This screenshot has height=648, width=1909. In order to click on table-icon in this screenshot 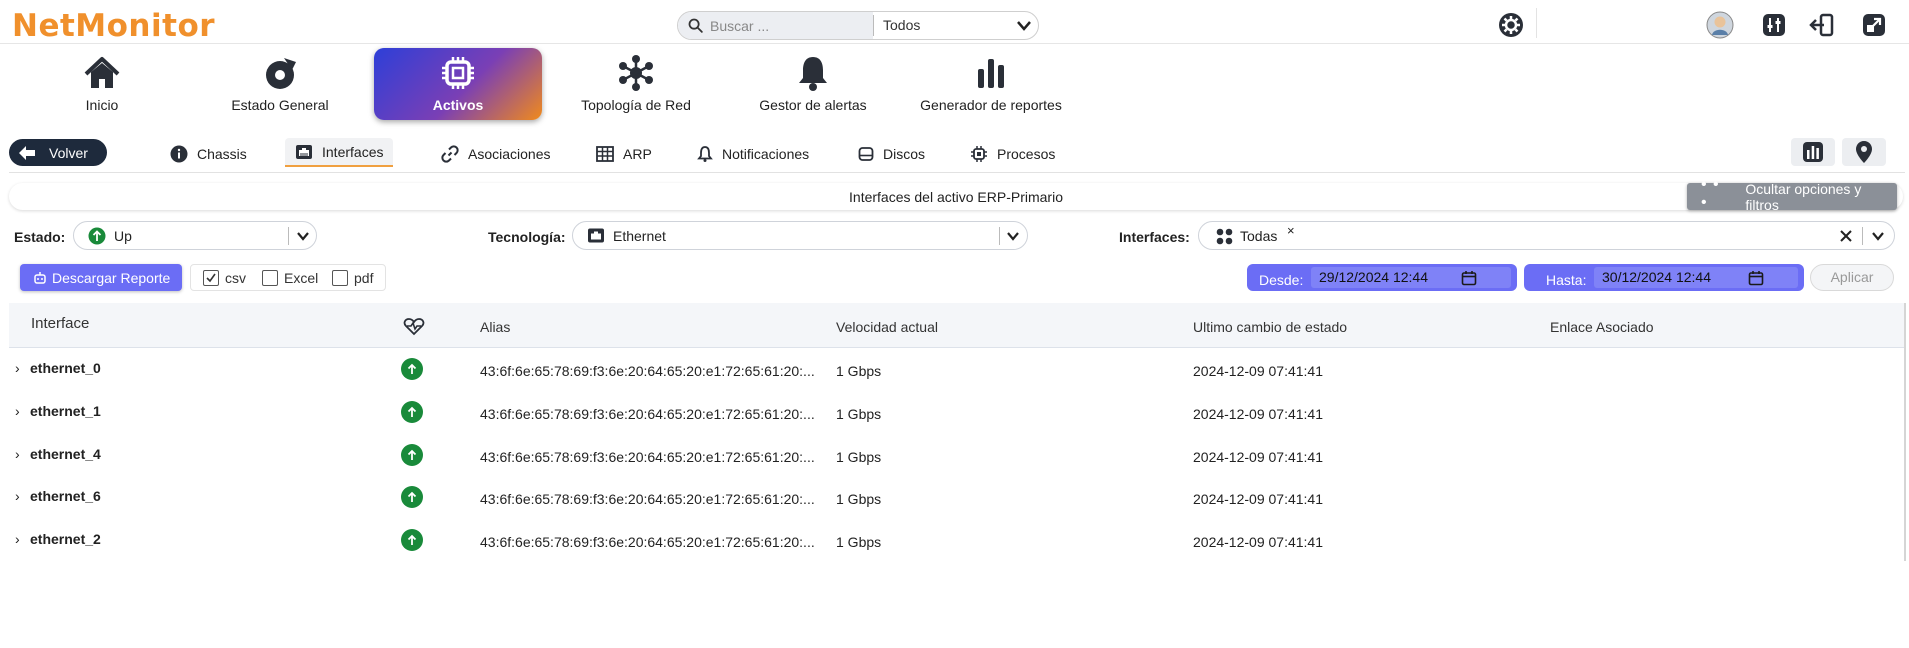, I will do `click(605, 154)`.